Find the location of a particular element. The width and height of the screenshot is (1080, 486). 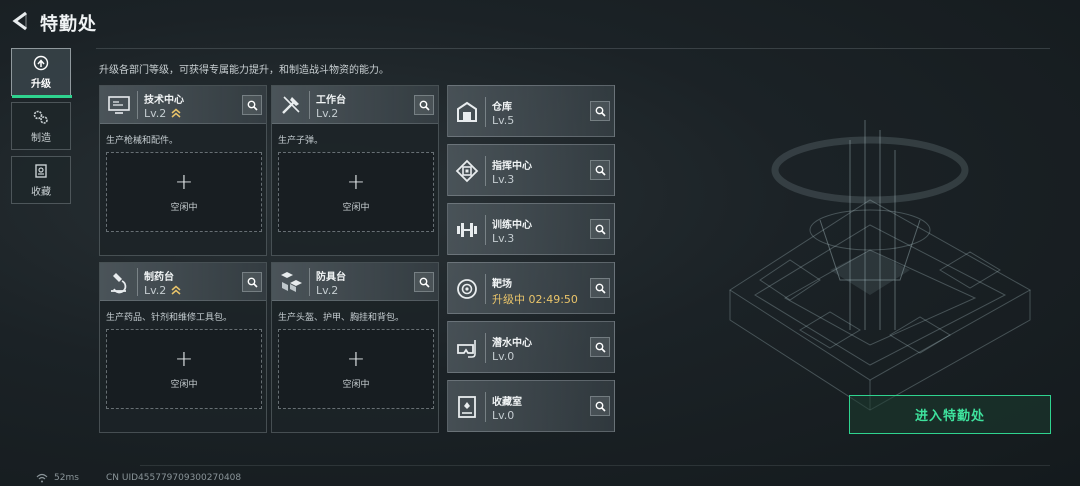

boxes-icon is located at coordinates (291, 282).